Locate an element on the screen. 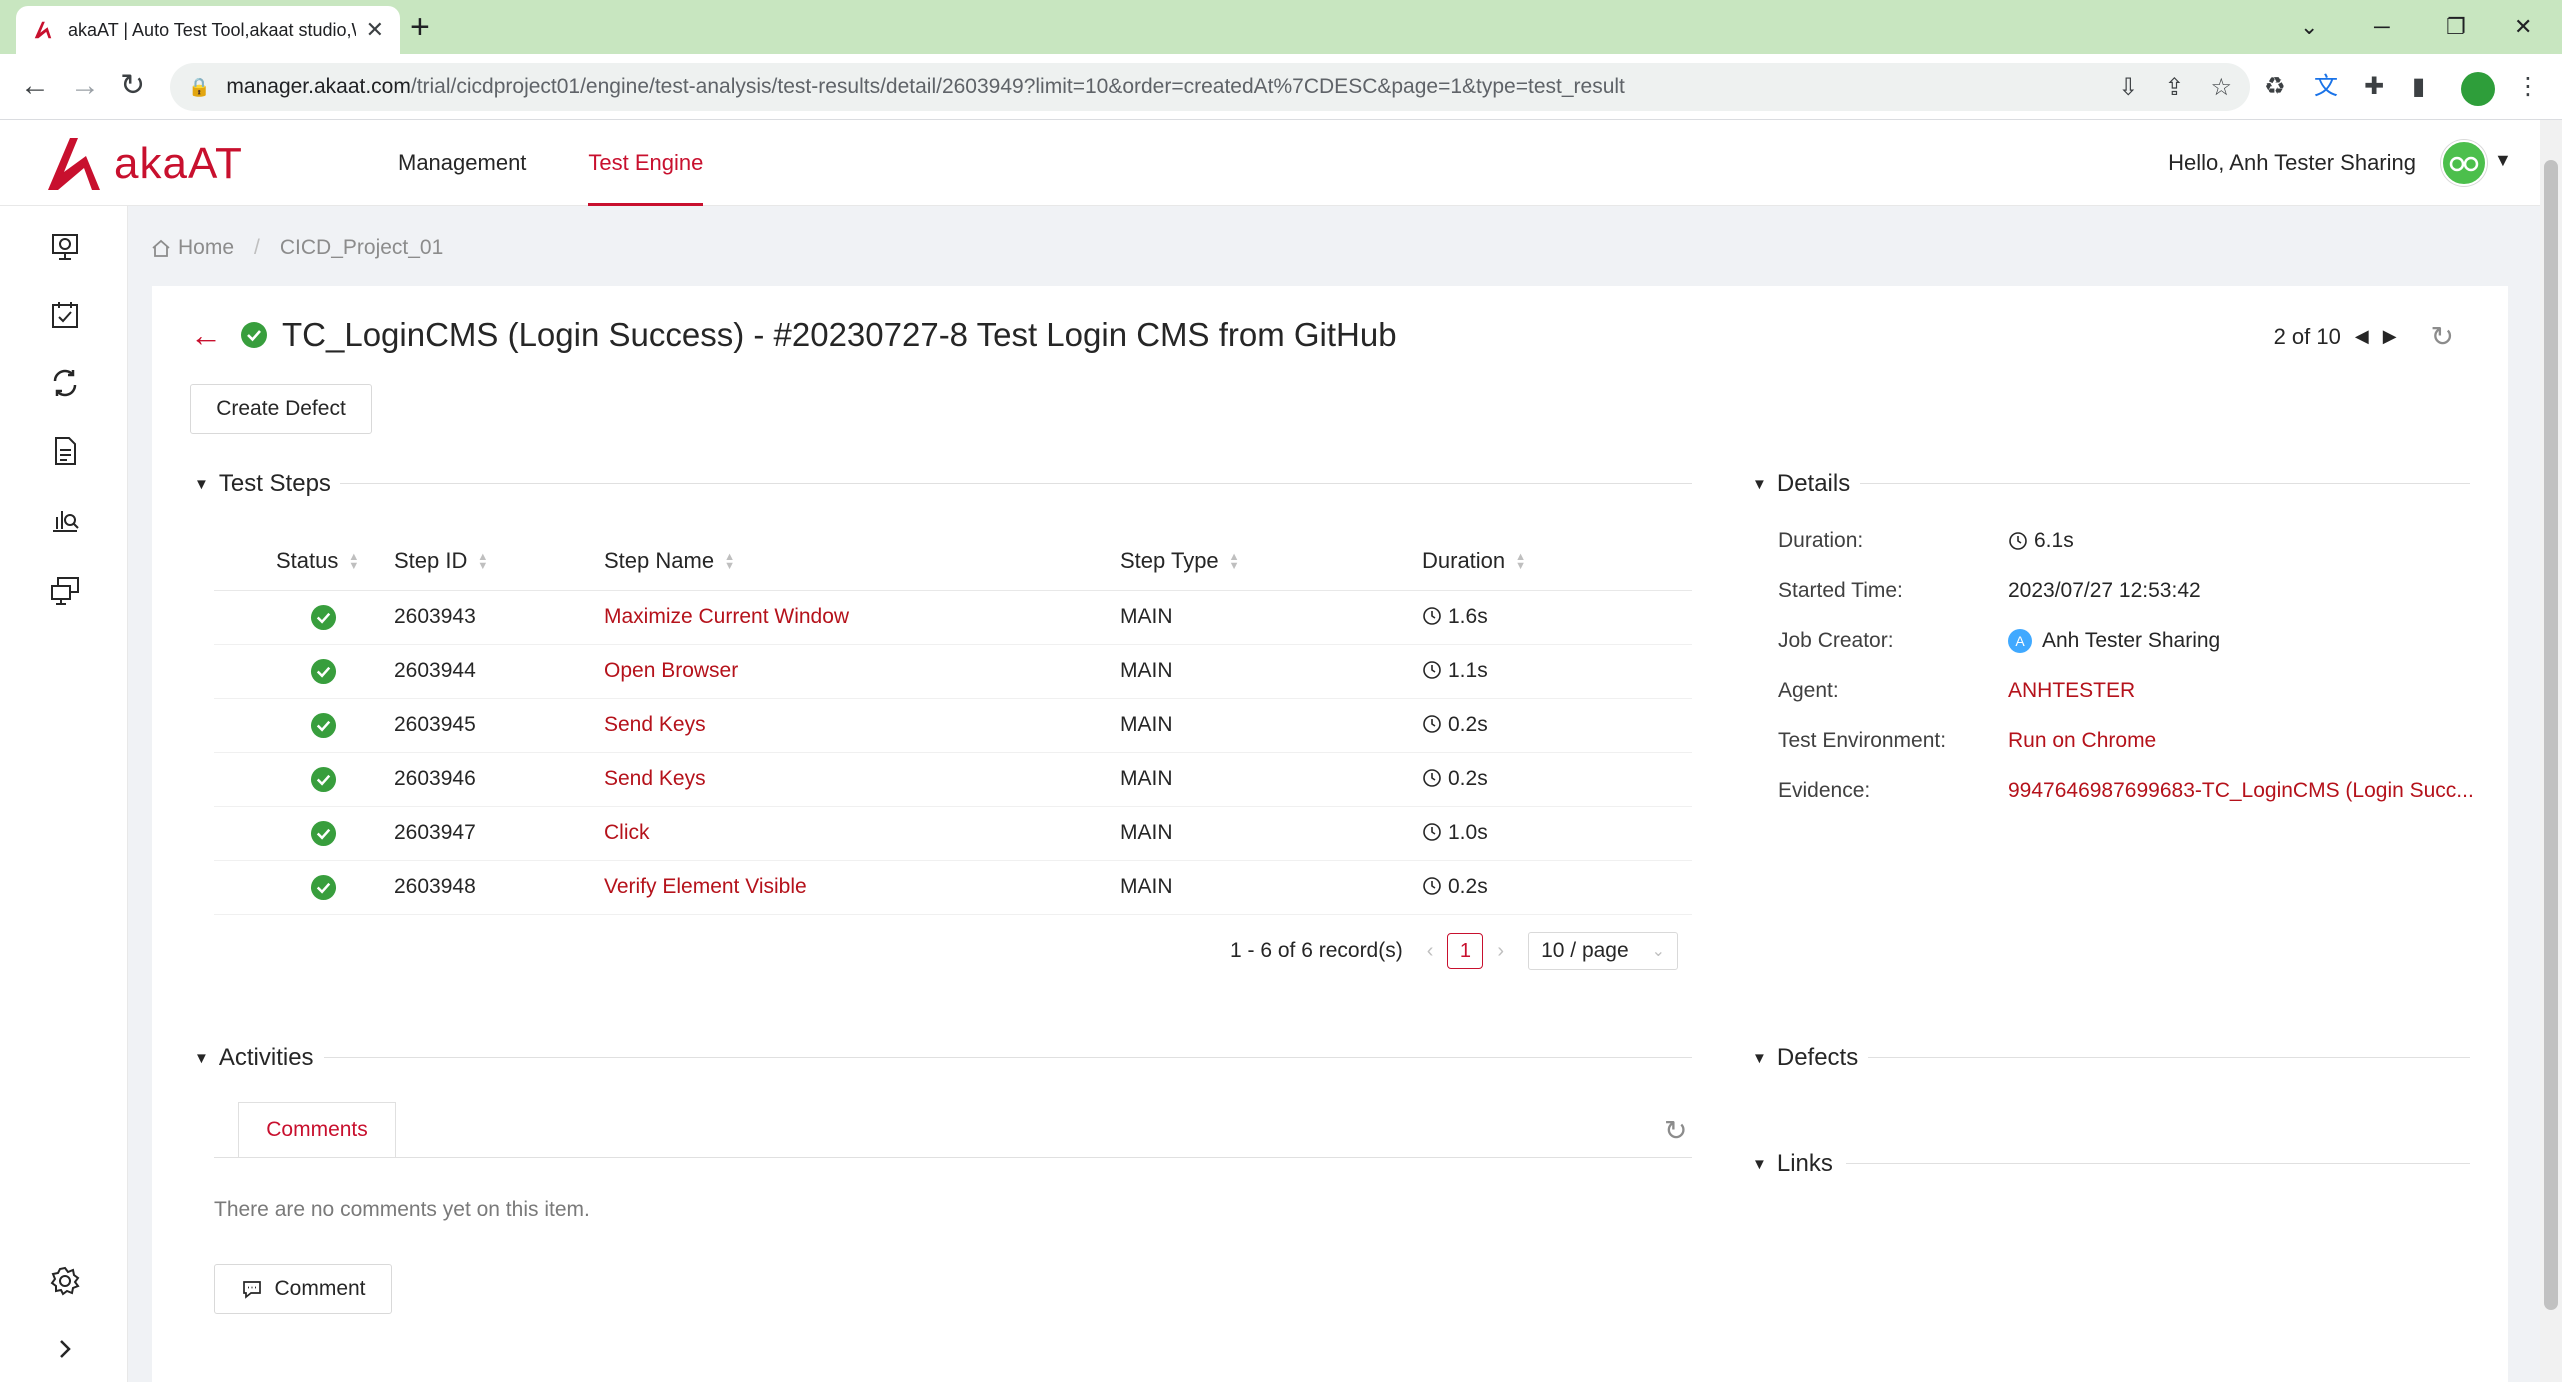 The height and width of the screenshot is (1382, 2562). previous-result-icon: ◀ is located at coordinates (2362, 336).